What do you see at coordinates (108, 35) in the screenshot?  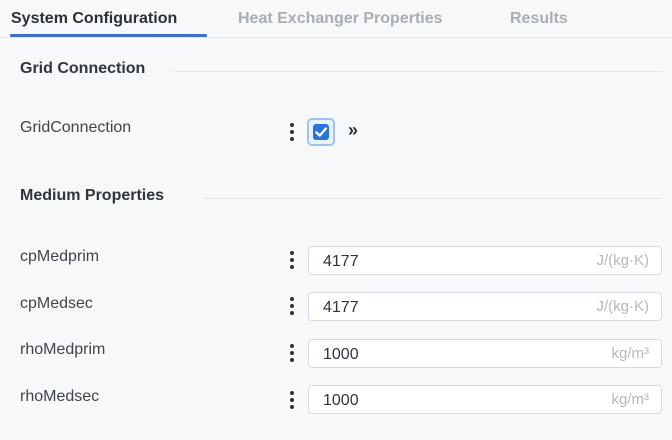 I see `active-tab-indicator` at bounding box center [108, 35].